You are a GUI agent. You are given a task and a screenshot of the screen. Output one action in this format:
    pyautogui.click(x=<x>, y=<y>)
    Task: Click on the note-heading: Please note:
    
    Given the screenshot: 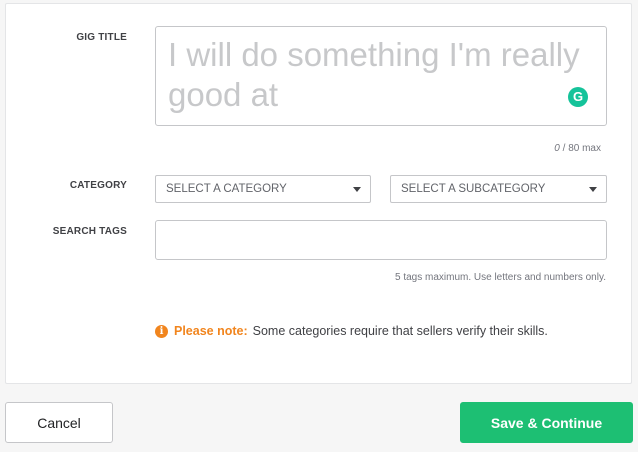 What is the action you would take?
    pyautogui.click(x=211, y=331)
    